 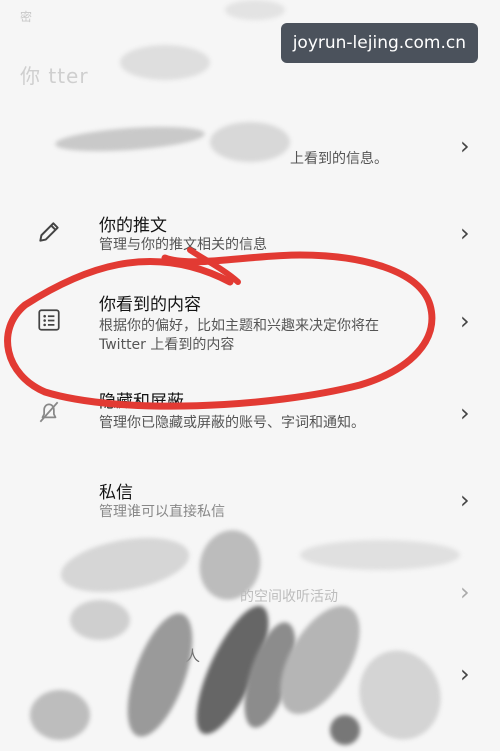 I want to click on pencil-icon, so click(x=49, y=232).